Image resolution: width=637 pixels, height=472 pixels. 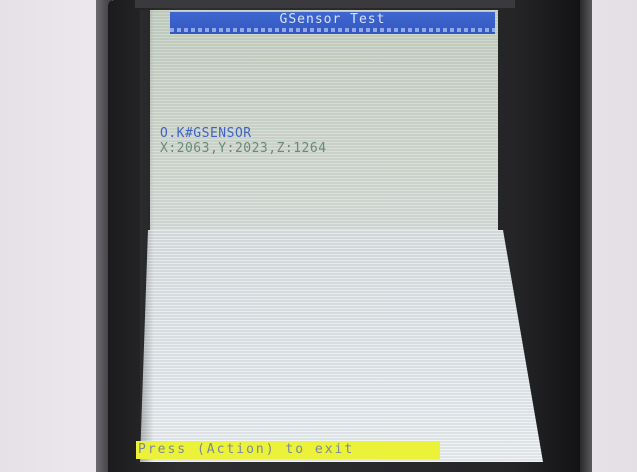 What do you see at coordinates (288, 450) in the screenshot?
I see `exit-instruction: Press (Action) to exit` at bounding box center [288, 450].